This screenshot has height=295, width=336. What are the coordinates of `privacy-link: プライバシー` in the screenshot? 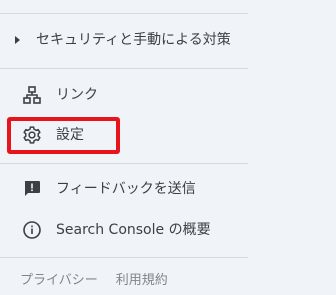 It's located at (59, 278).